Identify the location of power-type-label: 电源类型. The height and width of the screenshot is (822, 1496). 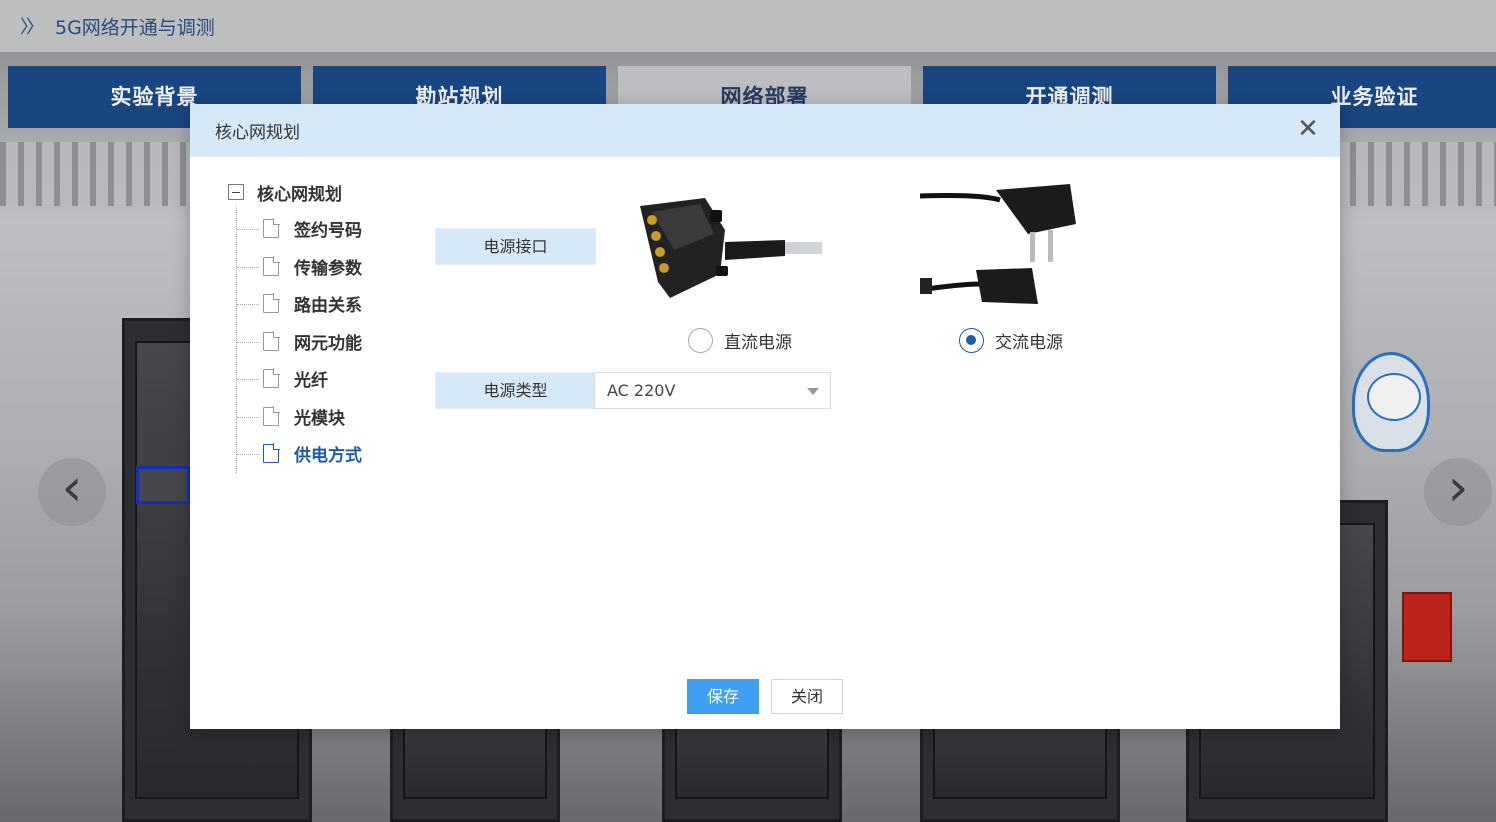
(515, 390).